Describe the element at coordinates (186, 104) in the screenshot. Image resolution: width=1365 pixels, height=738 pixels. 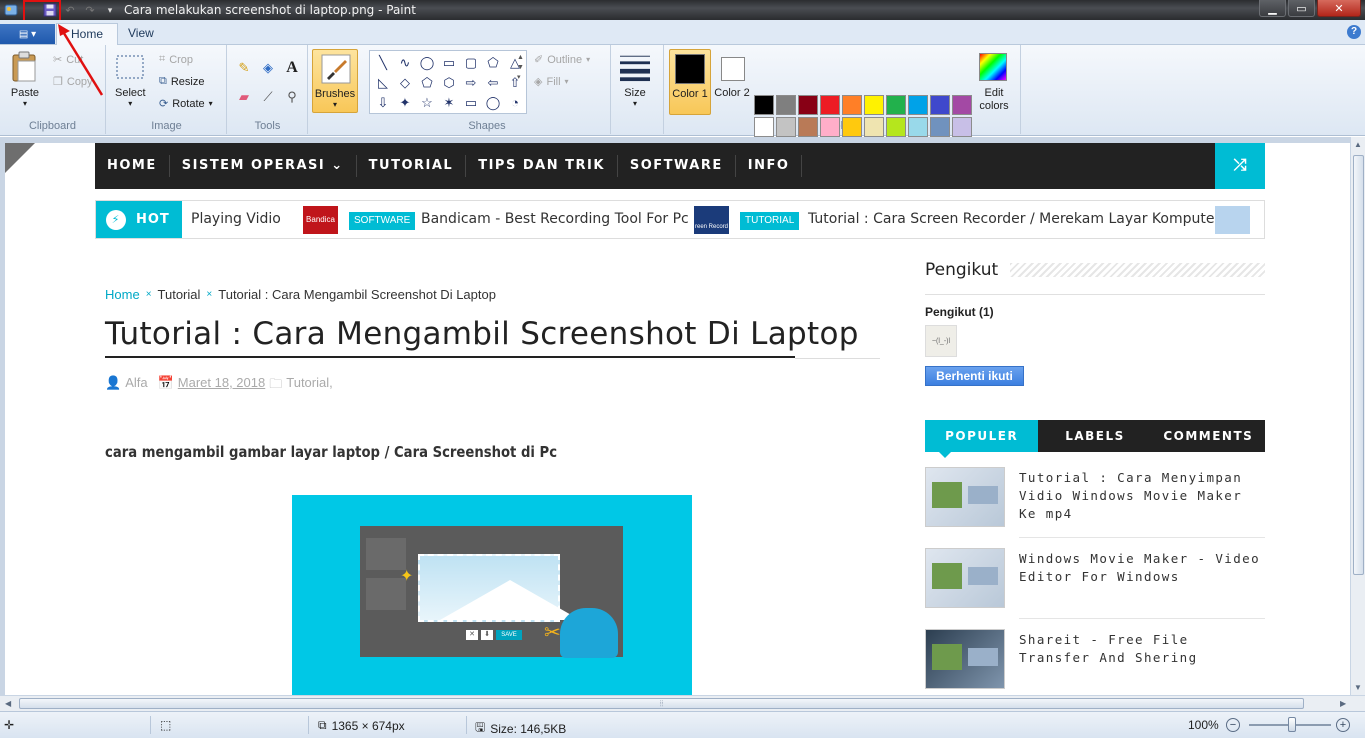
I see `rotate-button: ⟳ Rotate ▾` at that location.